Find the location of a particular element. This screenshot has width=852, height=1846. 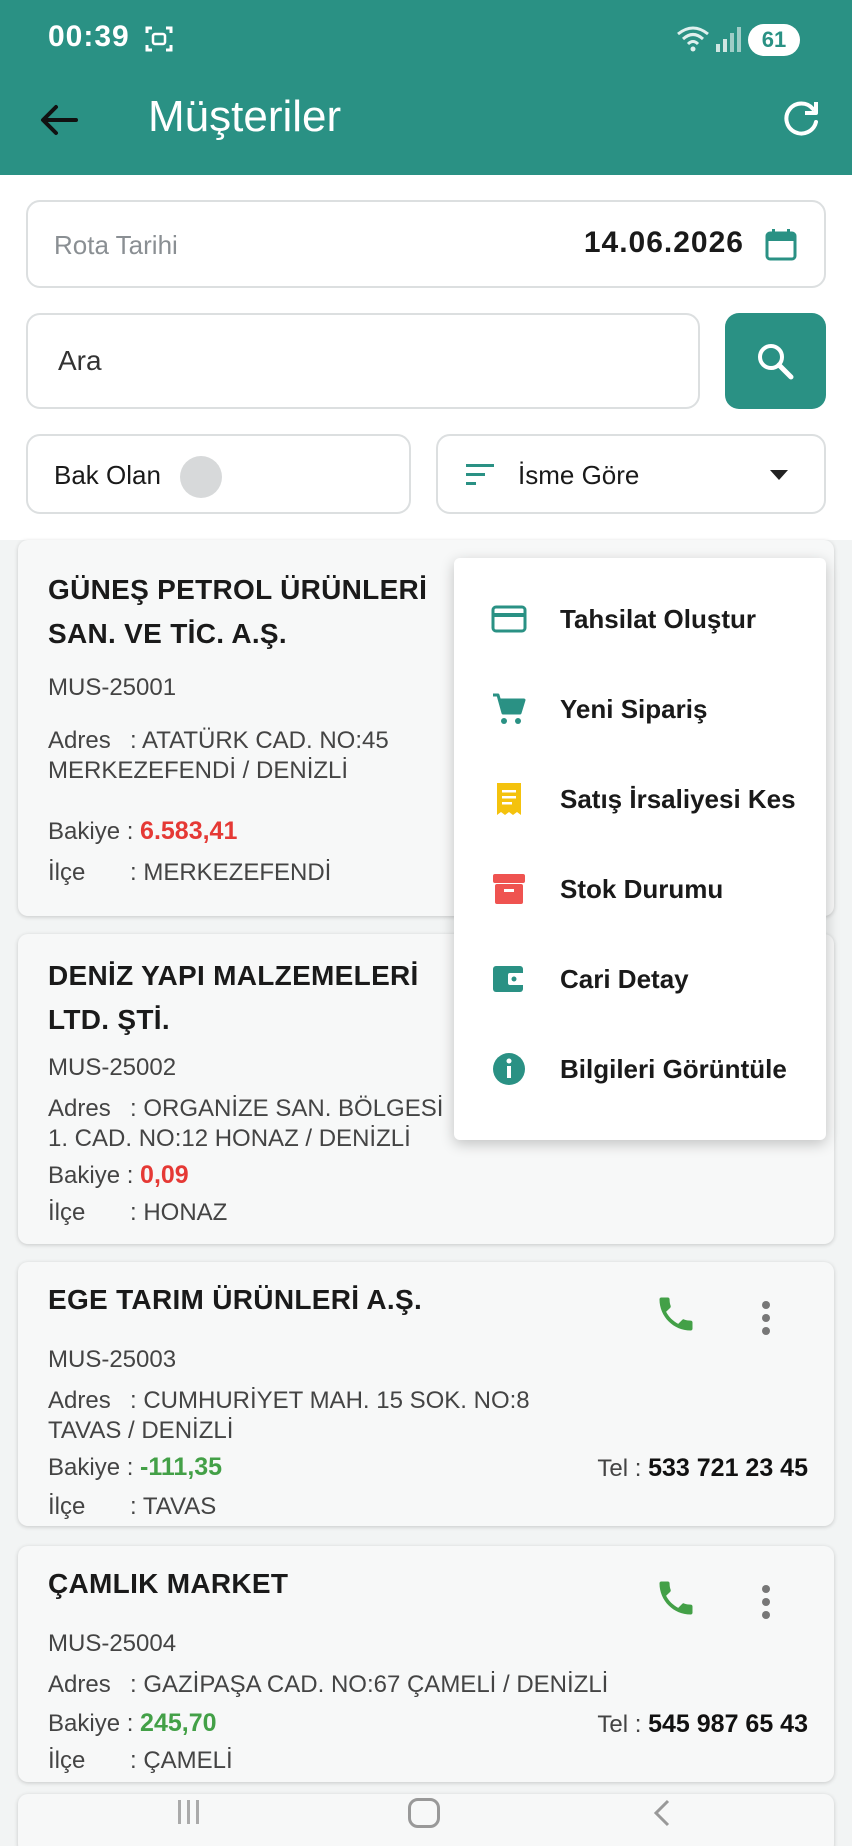

dropdown-caret-icon is located at coordinates (779, 475).